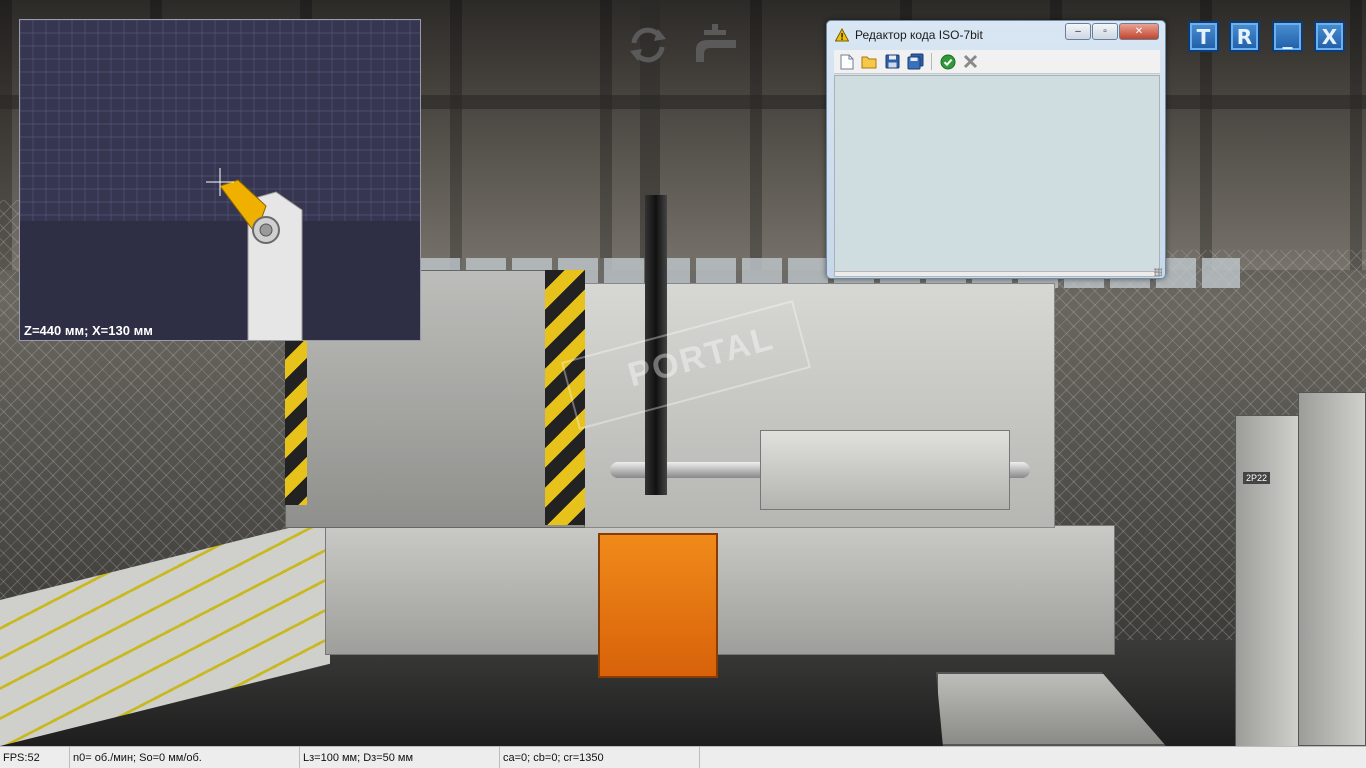 This screenshot has width=1366, height=768. What do you see at coordinates (892, 61) in the screenshot?
I see `save-icon` at bounding box center [892, 61].